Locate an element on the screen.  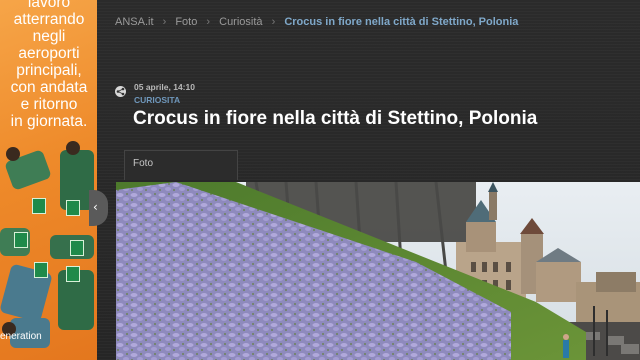
ad-line: in giornata. is located at coordinates (49, 121).